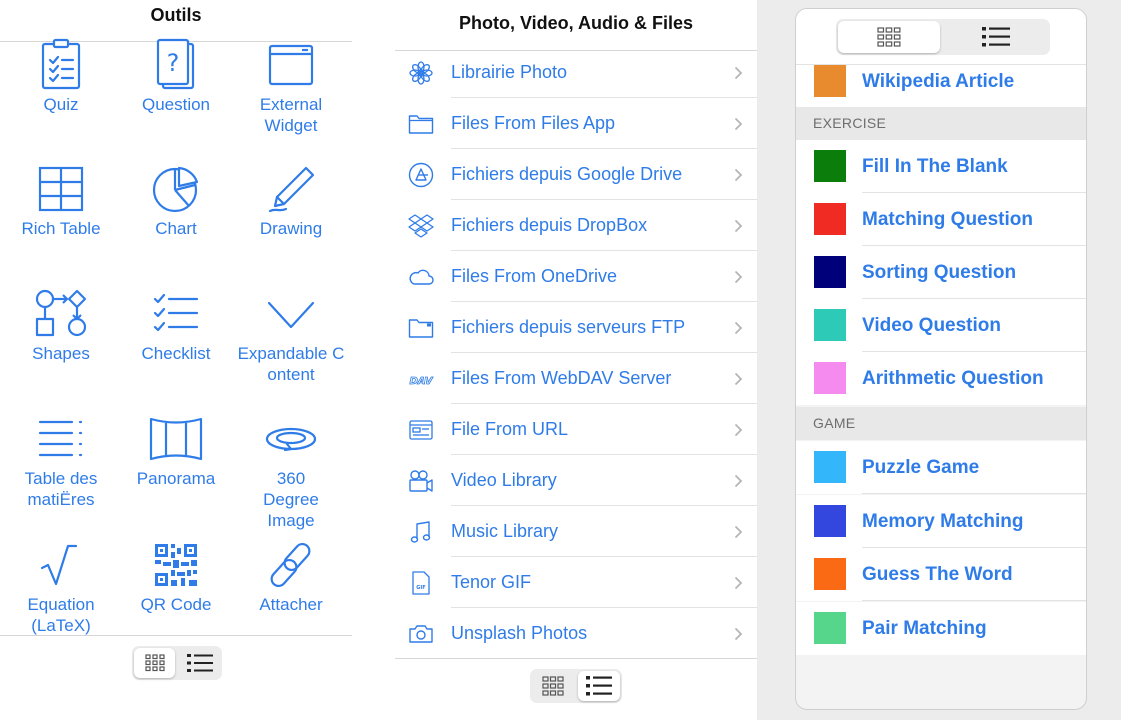  What do you see at coordinates (509, 72) in the screenshot?
I see `media-item-label: Librairie Photo` at bounding box center [509, 72].